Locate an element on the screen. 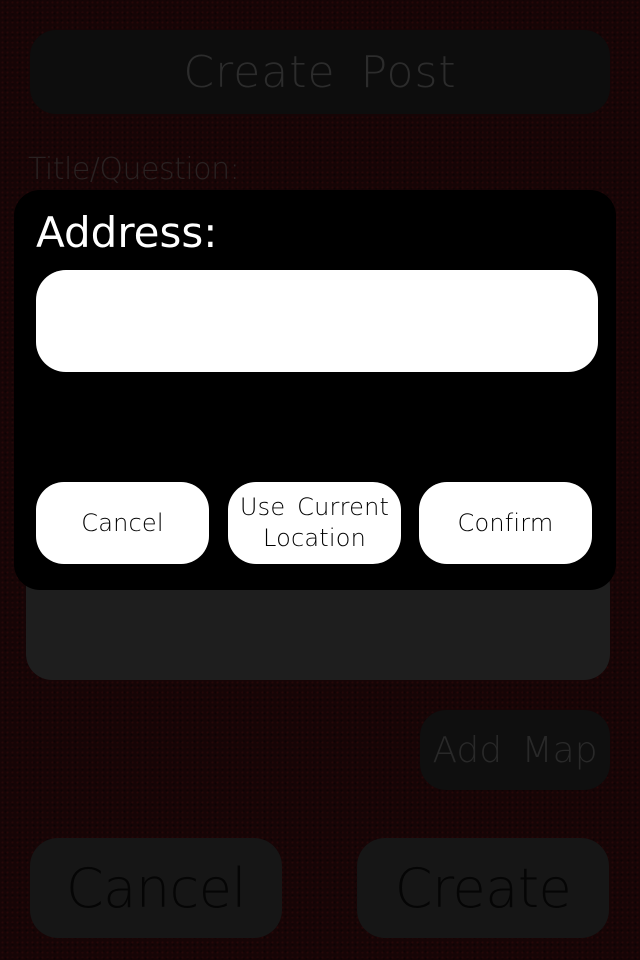 Image resolution: width=640 pixels, height=960 pixels. create-post-button: Create is located at coordinates (483, 888).